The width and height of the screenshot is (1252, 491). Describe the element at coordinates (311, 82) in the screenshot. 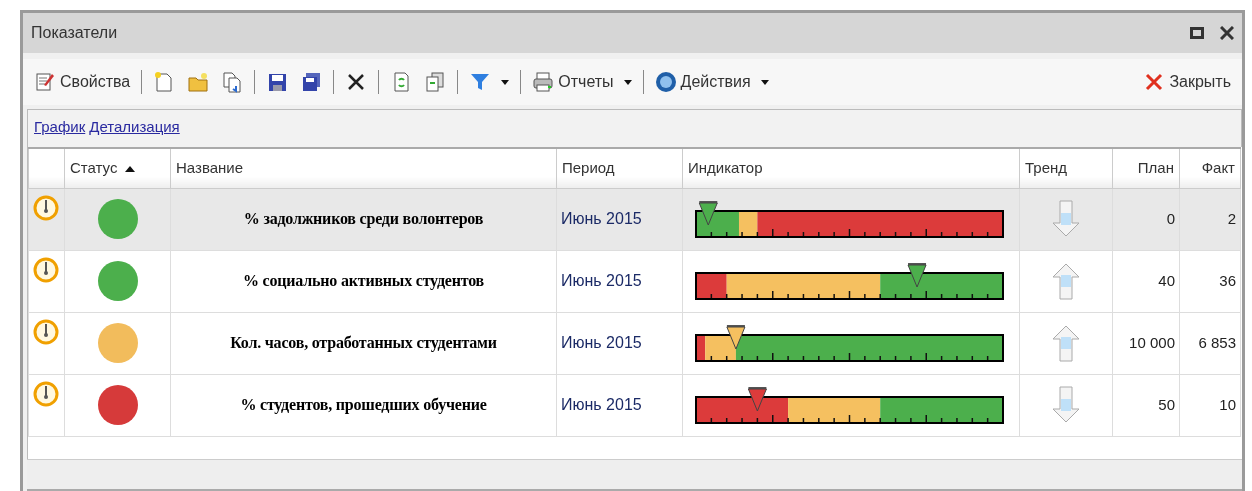

I see `save-all-icon` at that location.